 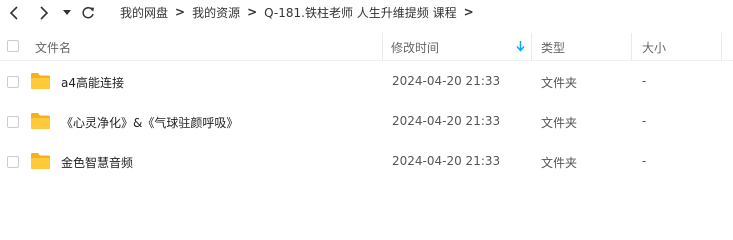 What do you see at coordinates (149, 122) in the screenshot?
I see `file-name: 《心灵净化》&《气球驻颜呼吸》` at bounding box center [149, 122].